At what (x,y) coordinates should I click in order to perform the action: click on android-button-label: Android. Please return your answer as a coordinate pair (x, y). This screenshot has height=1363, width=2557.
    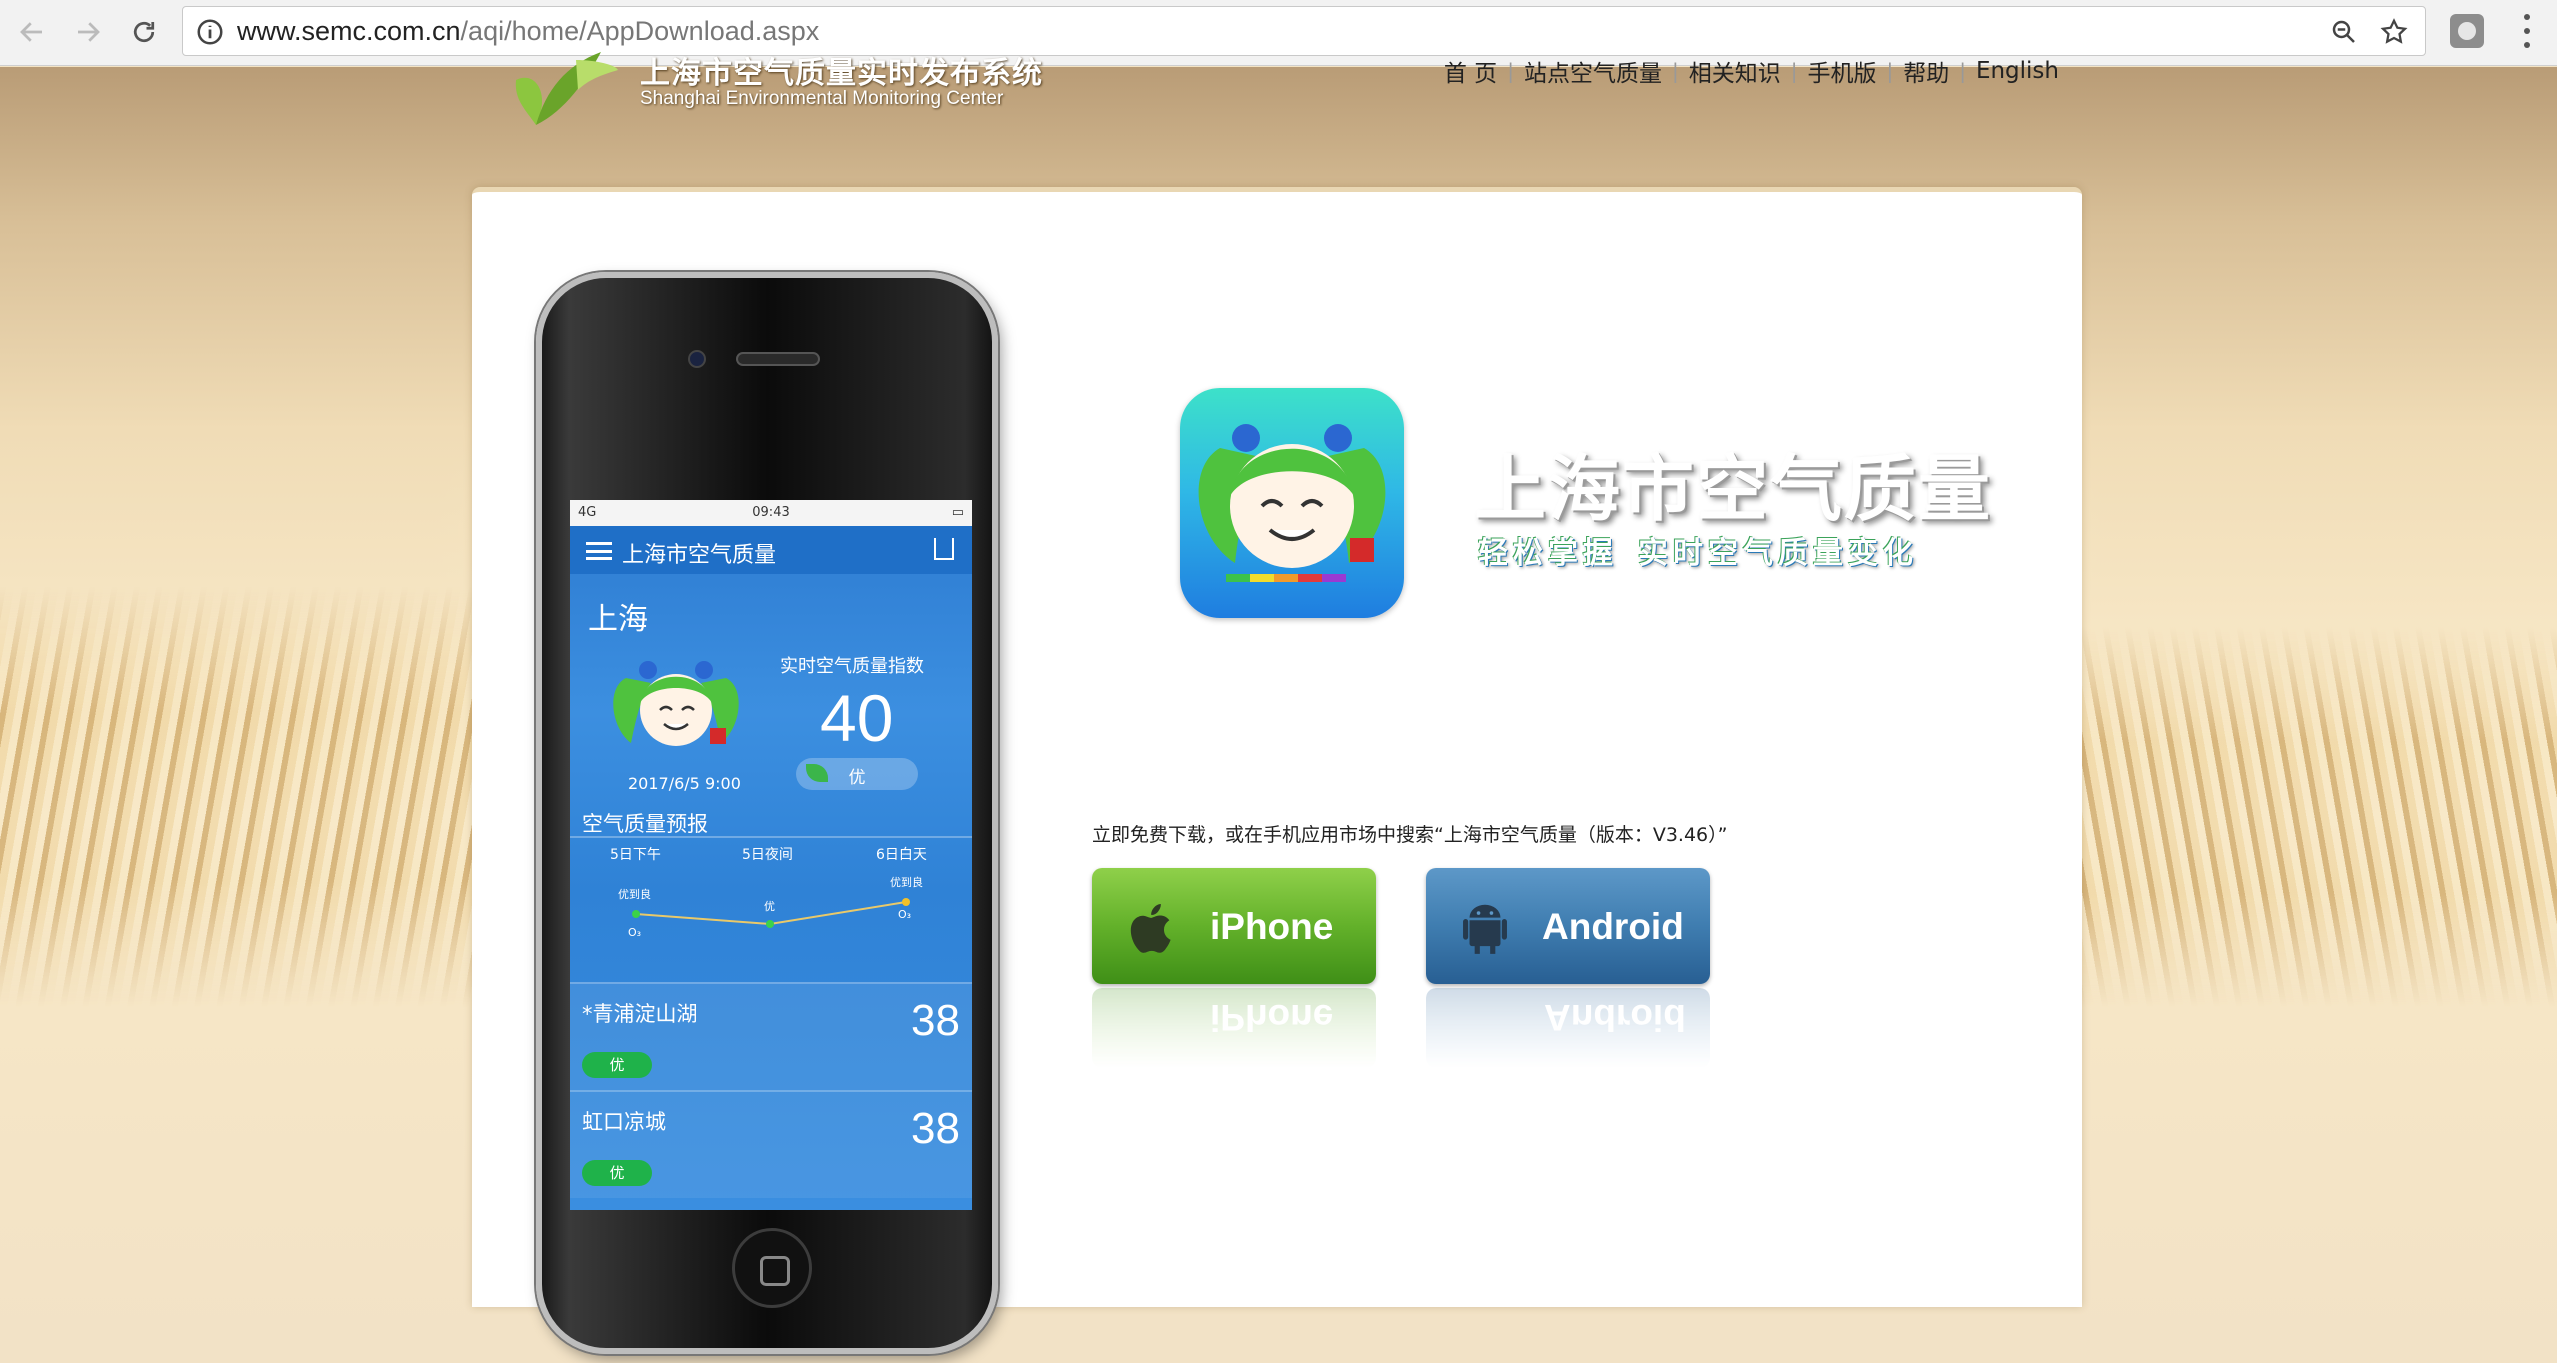
    Looking at the image, I should click on (1613, 926).